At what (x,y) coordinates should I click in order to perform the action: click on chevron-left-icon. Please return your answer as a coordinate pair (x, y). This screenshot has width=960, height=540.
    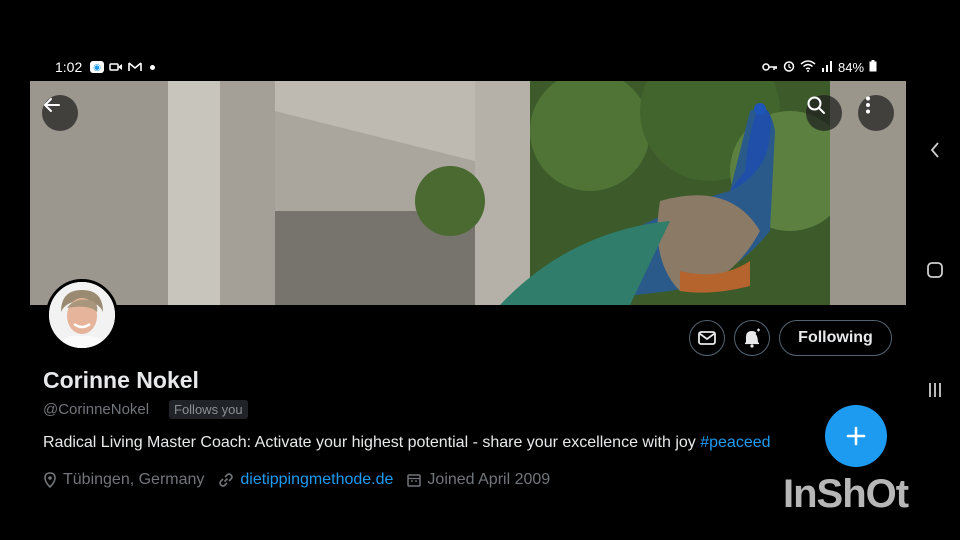
    Looking at the image, I should click on (934, 150).